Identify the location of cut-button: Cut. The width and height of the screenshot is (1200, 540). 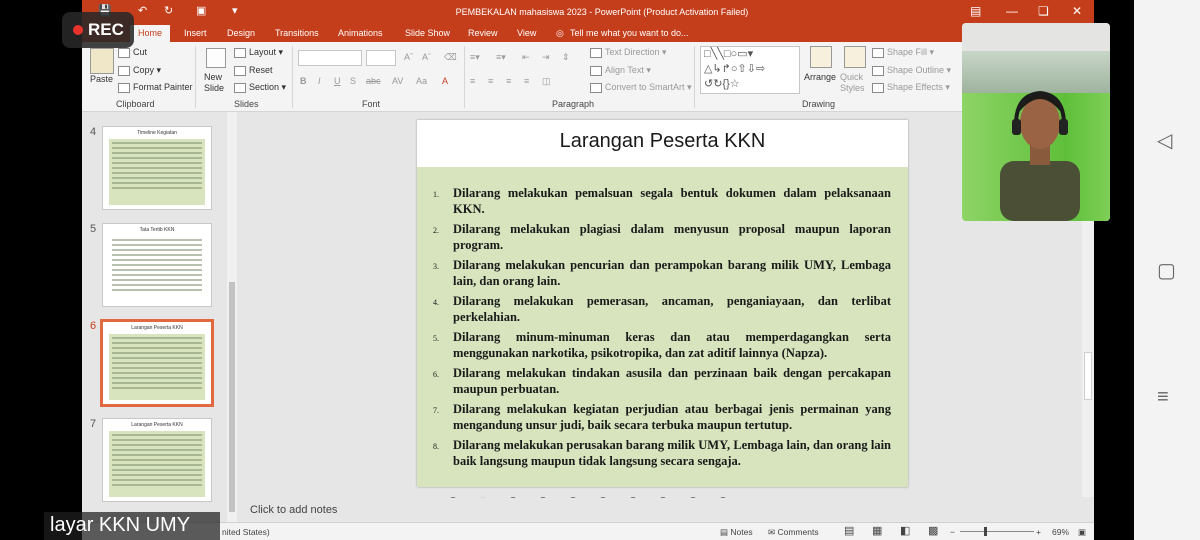
(132, 52).